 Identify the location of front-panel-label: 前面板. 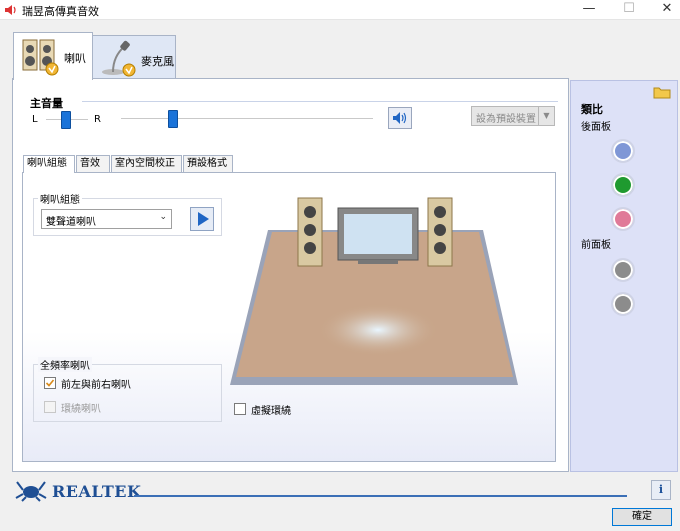
(596, 245).